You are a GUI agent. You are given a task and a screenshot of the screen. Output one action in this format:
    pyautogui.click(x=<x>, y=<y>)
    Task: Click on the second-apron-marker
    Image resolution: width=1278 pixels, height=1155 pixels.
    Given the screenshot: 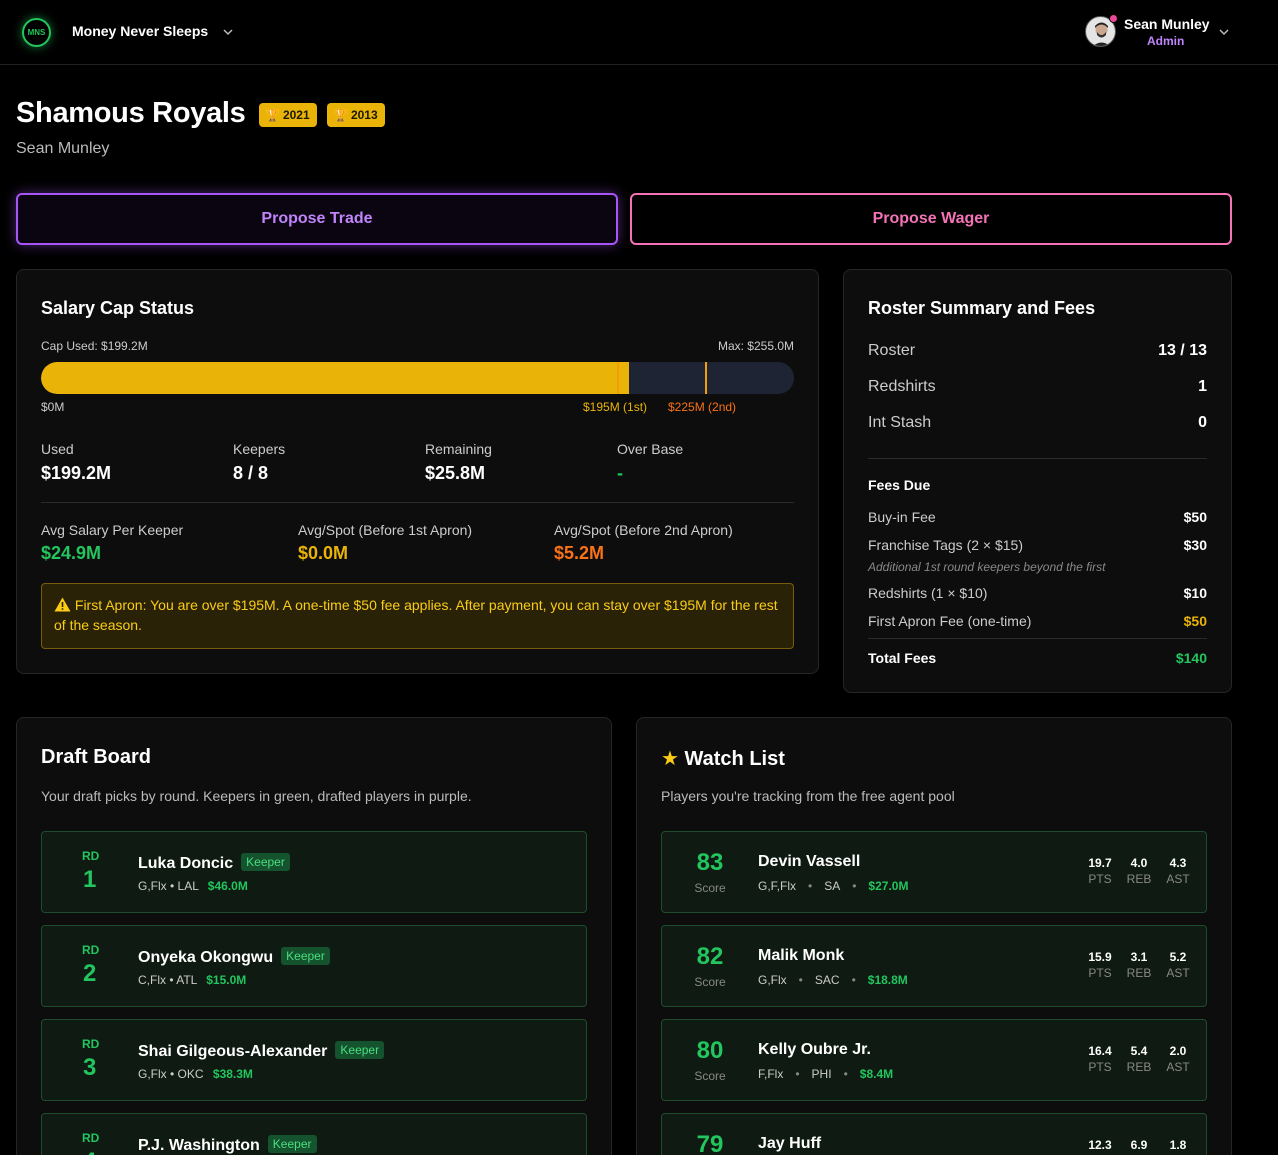 What is the action you would take?
    pyautogui.click(x=706, y=378)
    